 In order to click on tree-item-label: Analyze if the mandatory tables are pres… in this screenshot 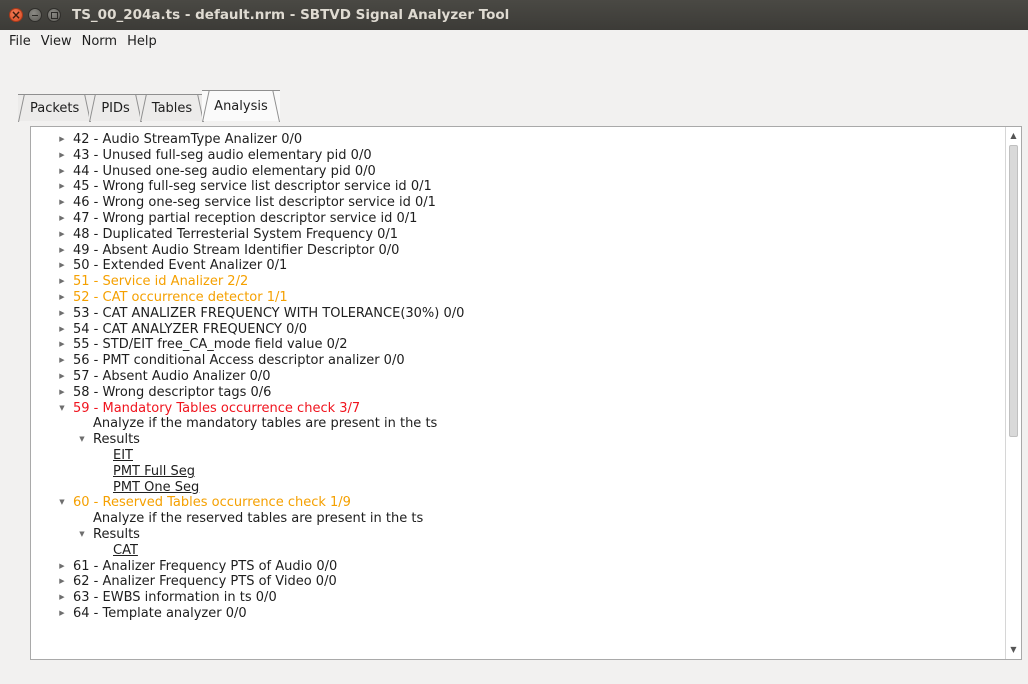, I will do `click(265, 424)`.